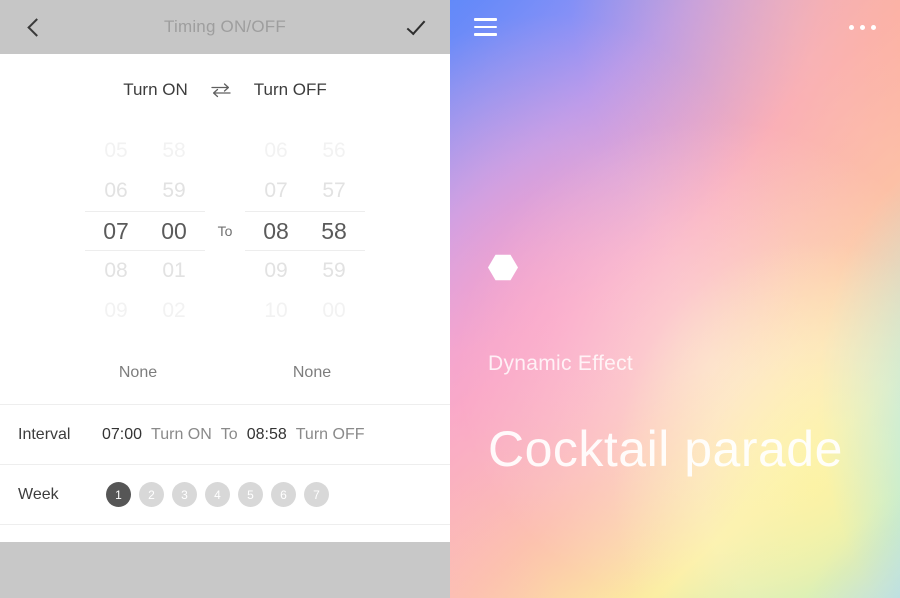 The width and height of the screenshot is (900, 598). I want to click on confirm-button, so click(416, 27).